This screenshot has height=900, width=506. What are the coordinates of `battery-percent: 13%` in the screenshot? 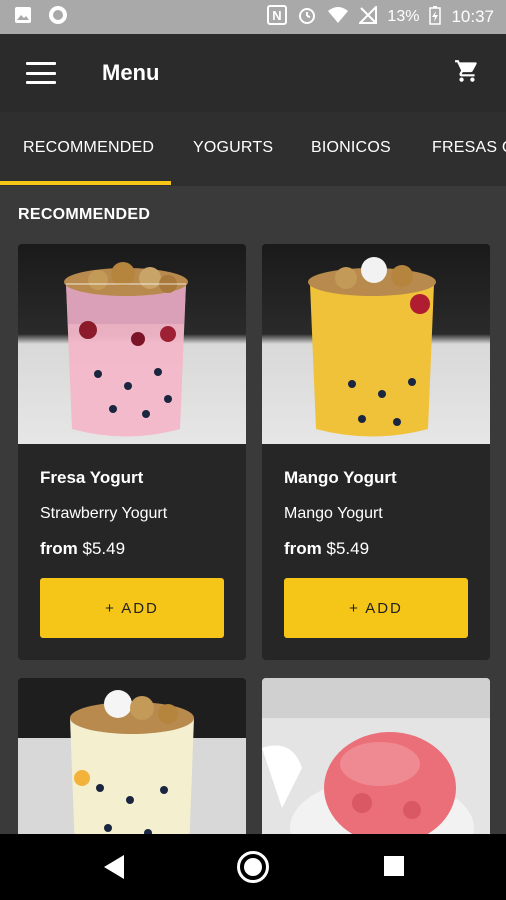 It's located at (403, 16).